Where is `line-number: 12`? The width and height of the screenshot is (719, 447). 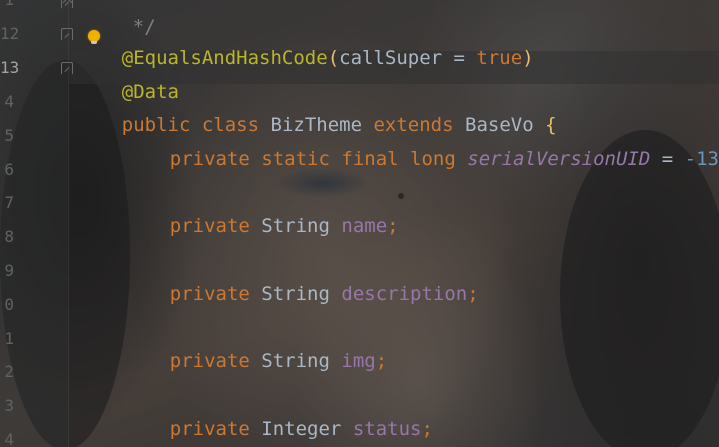 line-number: 12 is located at coordinates (9, 34).